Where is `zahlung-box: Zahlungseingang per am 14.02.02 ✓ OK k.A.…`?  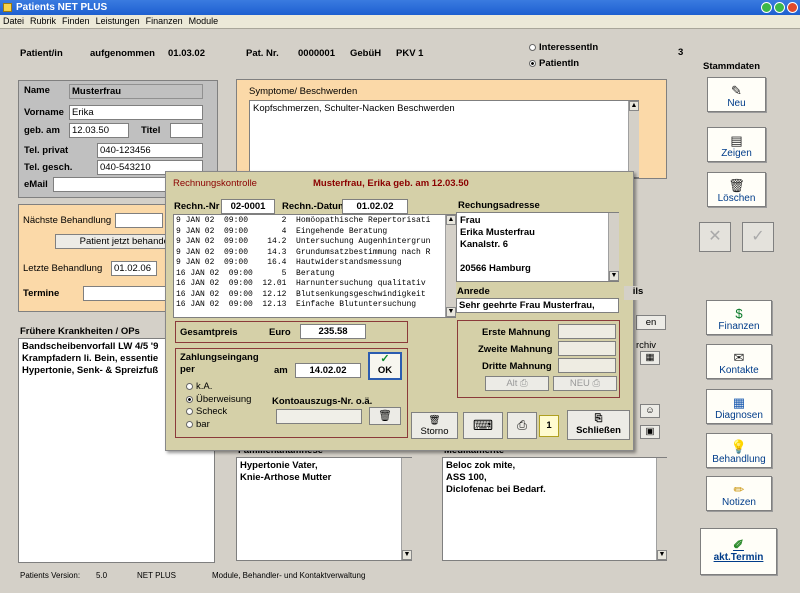
zahlung-box: Zahlungseingang per am 14.02.02 ✓ OK k.A.… is located at coordinates (291, 393).